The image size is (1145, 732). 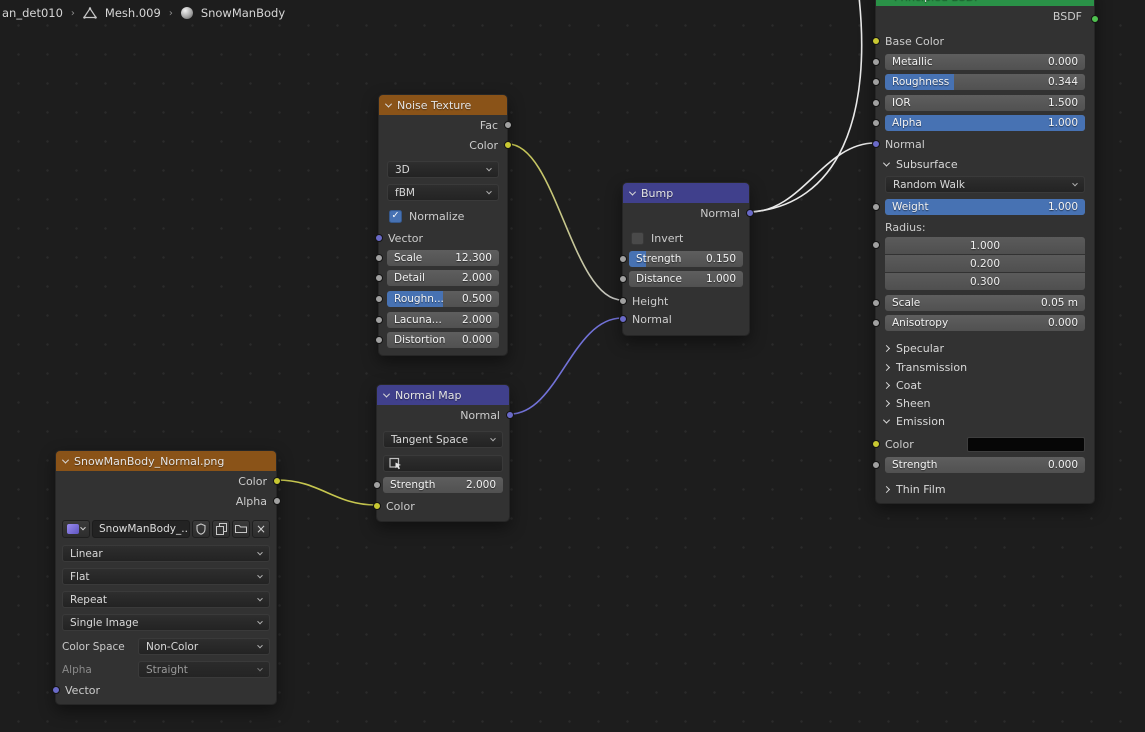 What do you see at coordinates (378, 340) in the screenshot?
I see `distortion-input-socket` at bounding box center [378, 340].